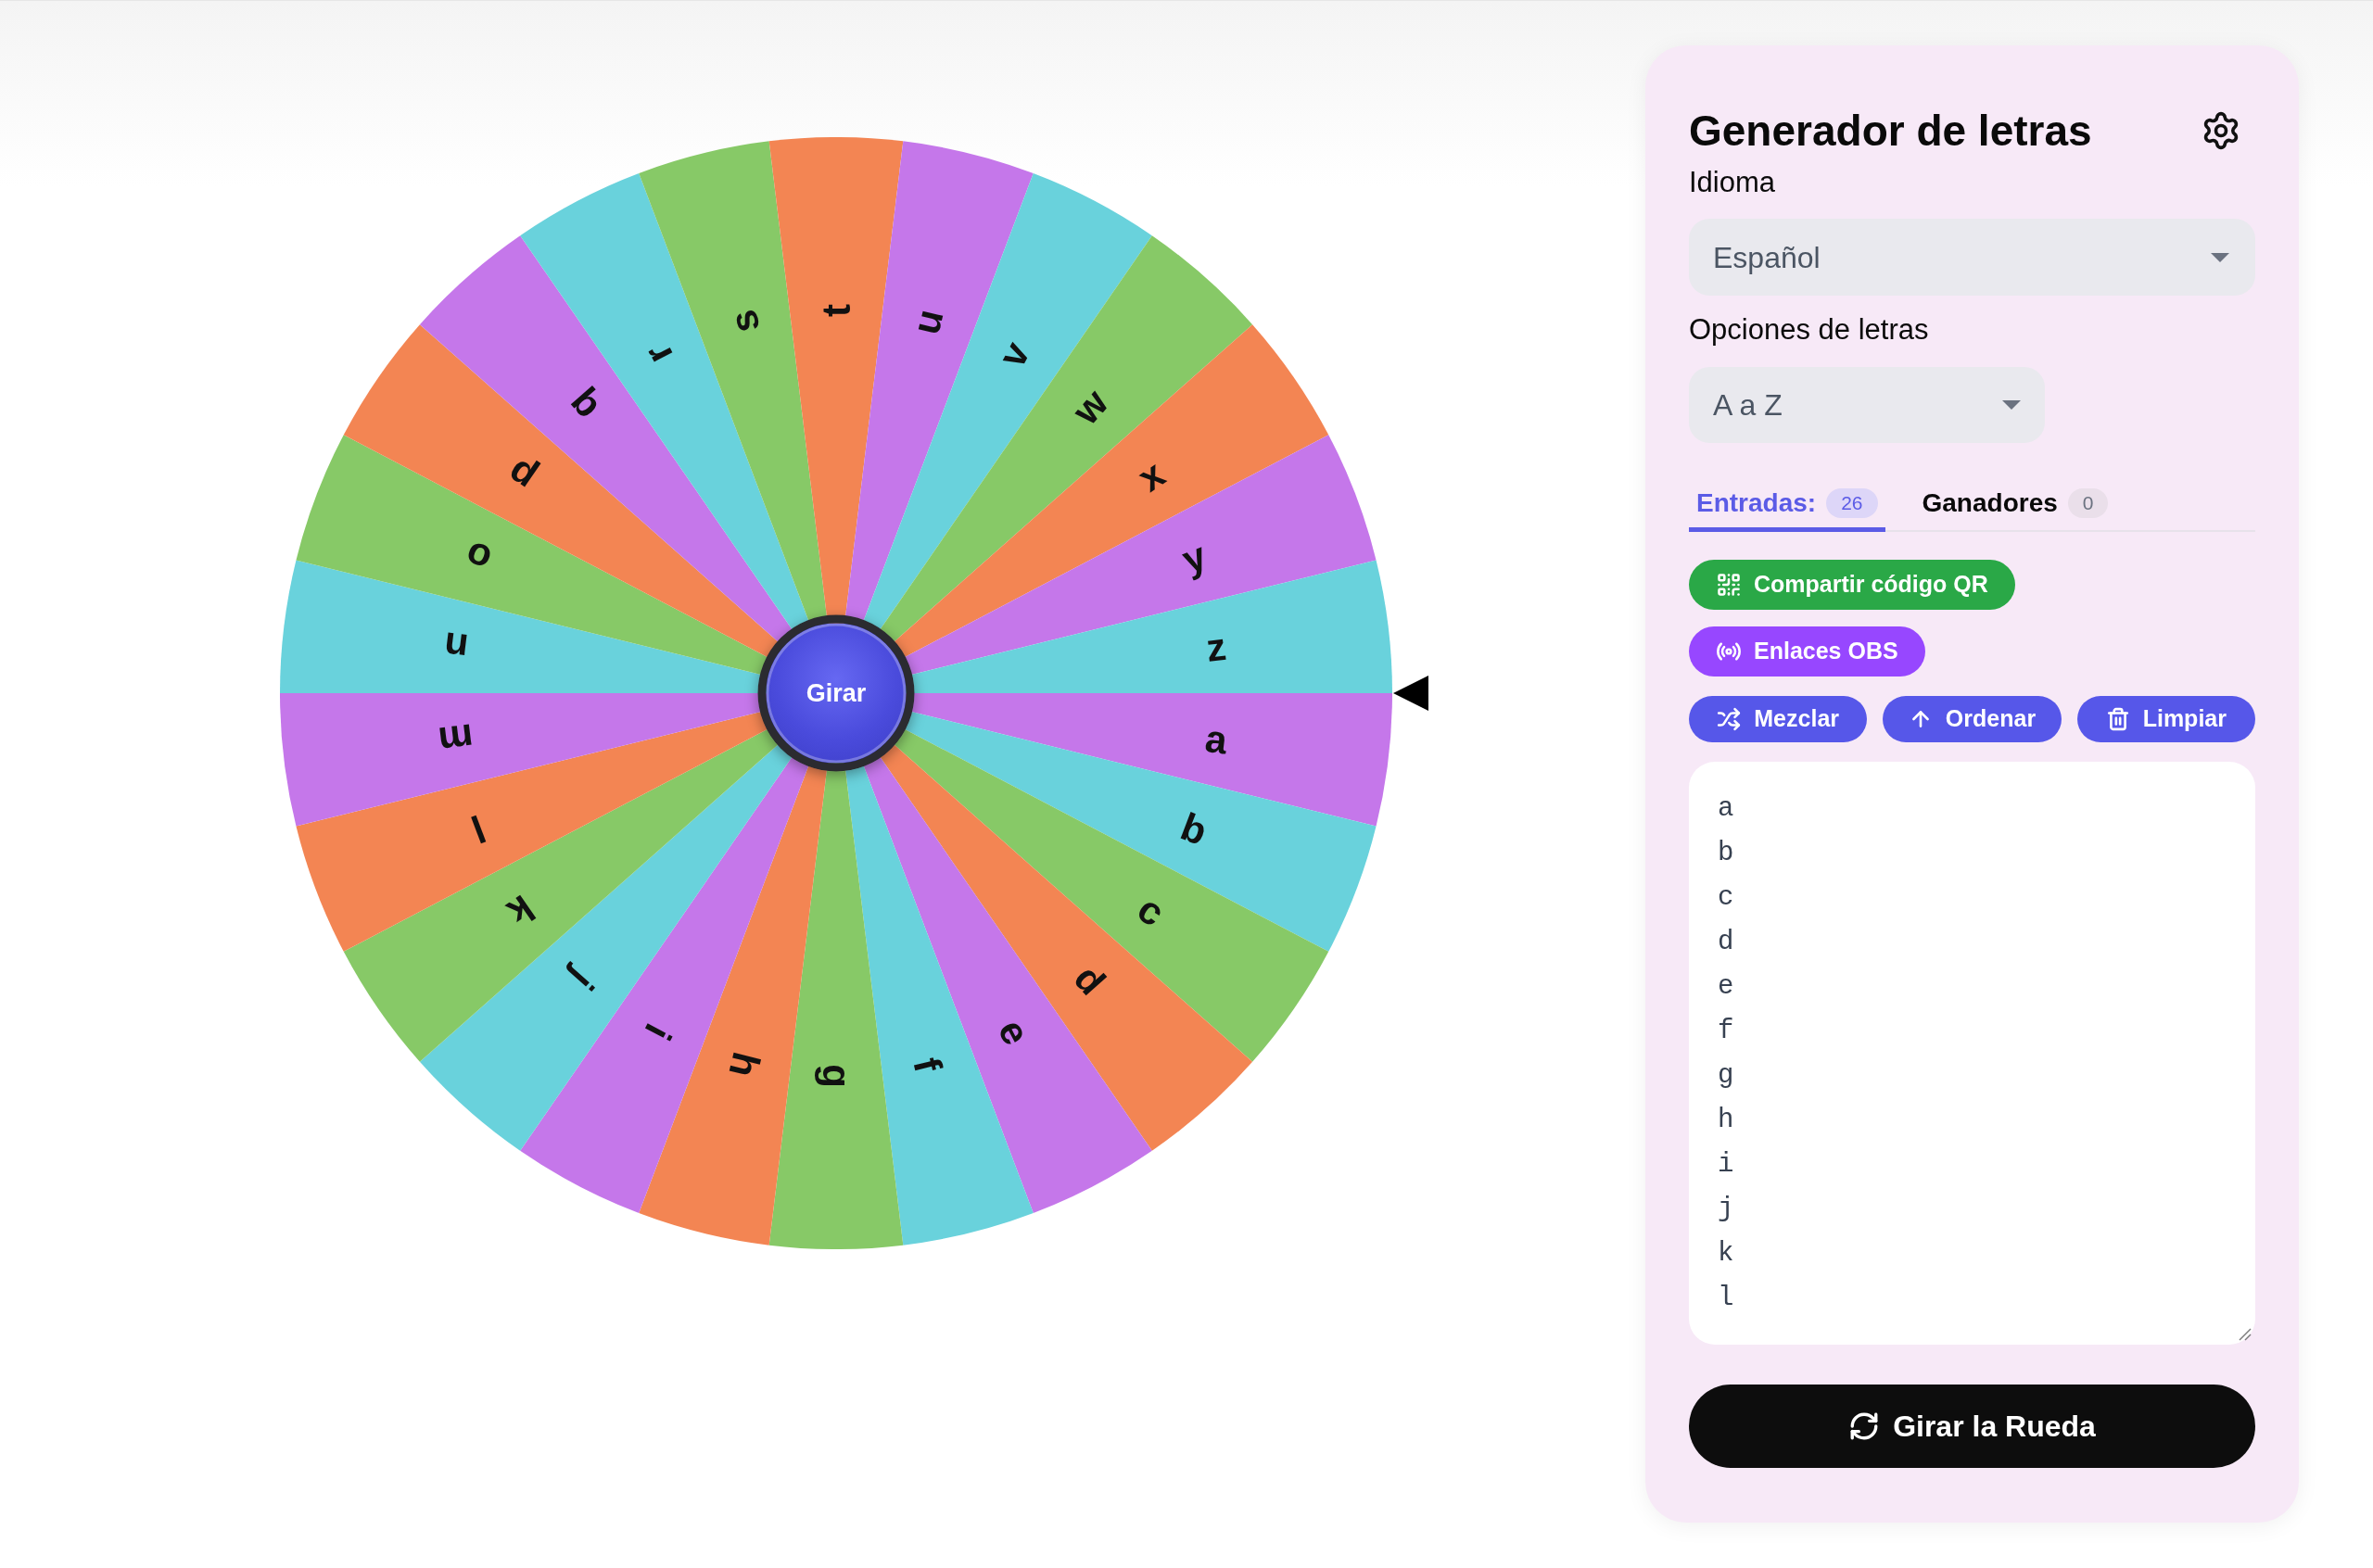  I want to click on clear-button: Limpiar, so click(2165, 719).